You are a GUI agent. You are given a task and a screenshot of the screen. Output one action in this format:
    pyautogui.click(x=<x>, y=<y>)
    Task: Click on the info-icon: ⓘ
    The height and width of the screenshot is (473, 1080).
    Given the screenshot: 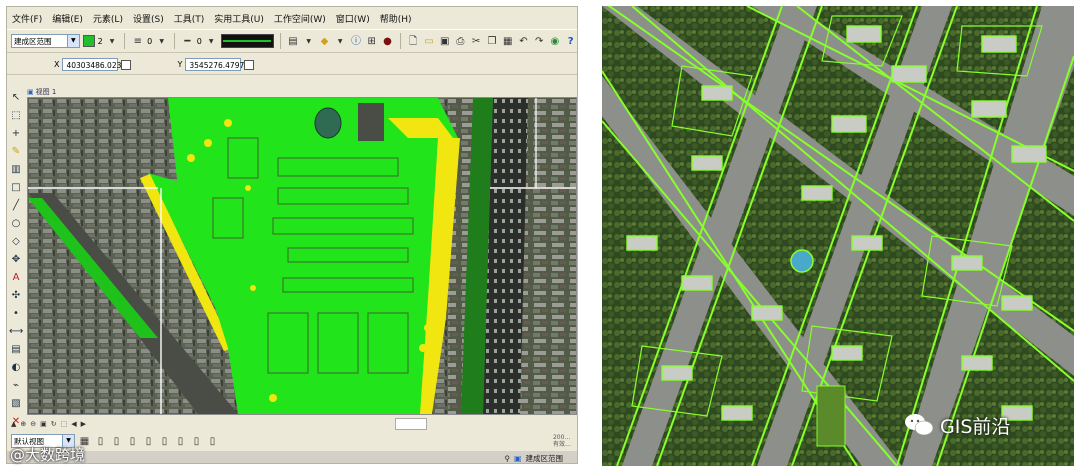 What is the action you would take?
    pyautogui.click(x=356, y=41)
    